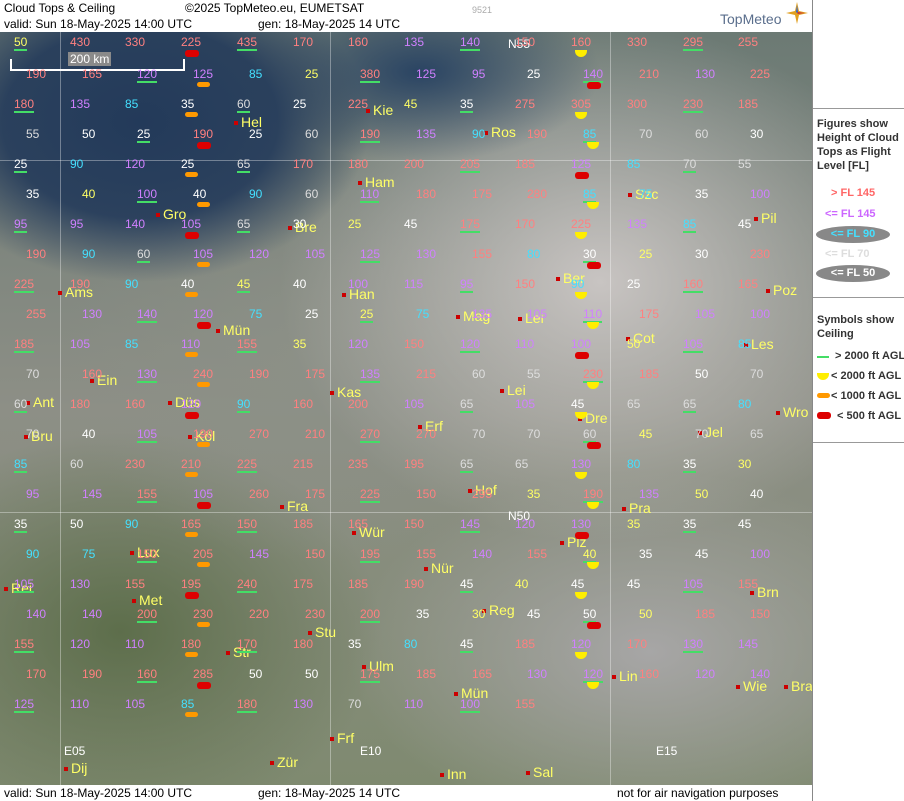 The image size is (904, 801). What do you see at coordinates (824, 415) in the screenshot?
I see `red-bar-icon` at bounding box center [824, 415].